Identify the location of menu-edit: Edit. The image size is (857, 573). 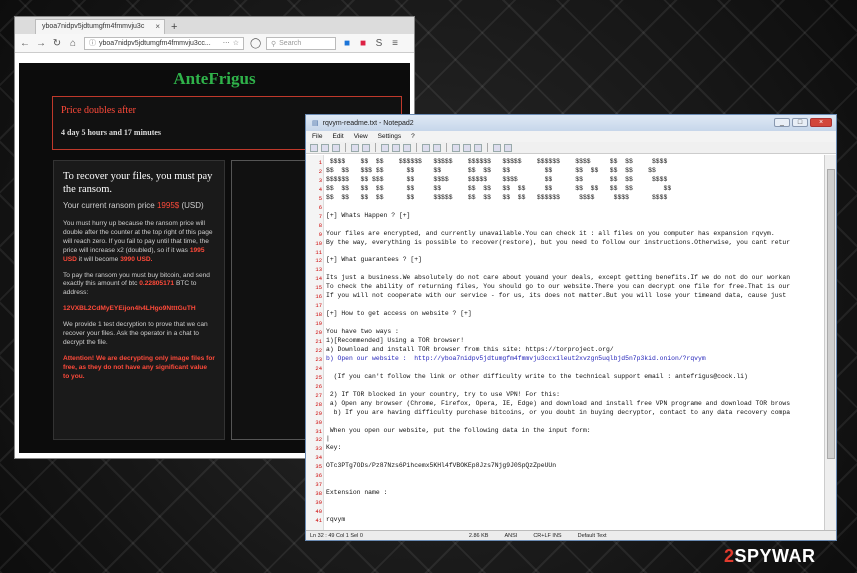
(337, 136).